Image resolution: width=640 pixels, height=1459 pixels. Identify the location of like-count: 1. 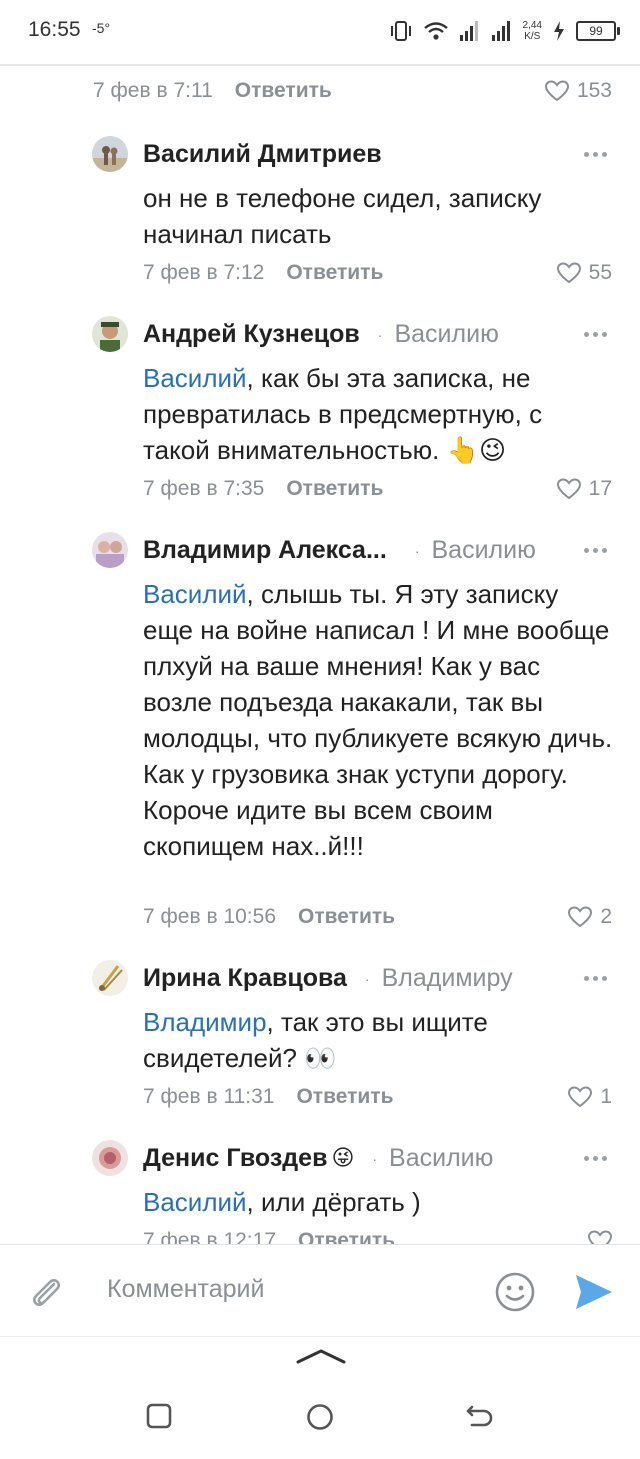
(606, 1096).